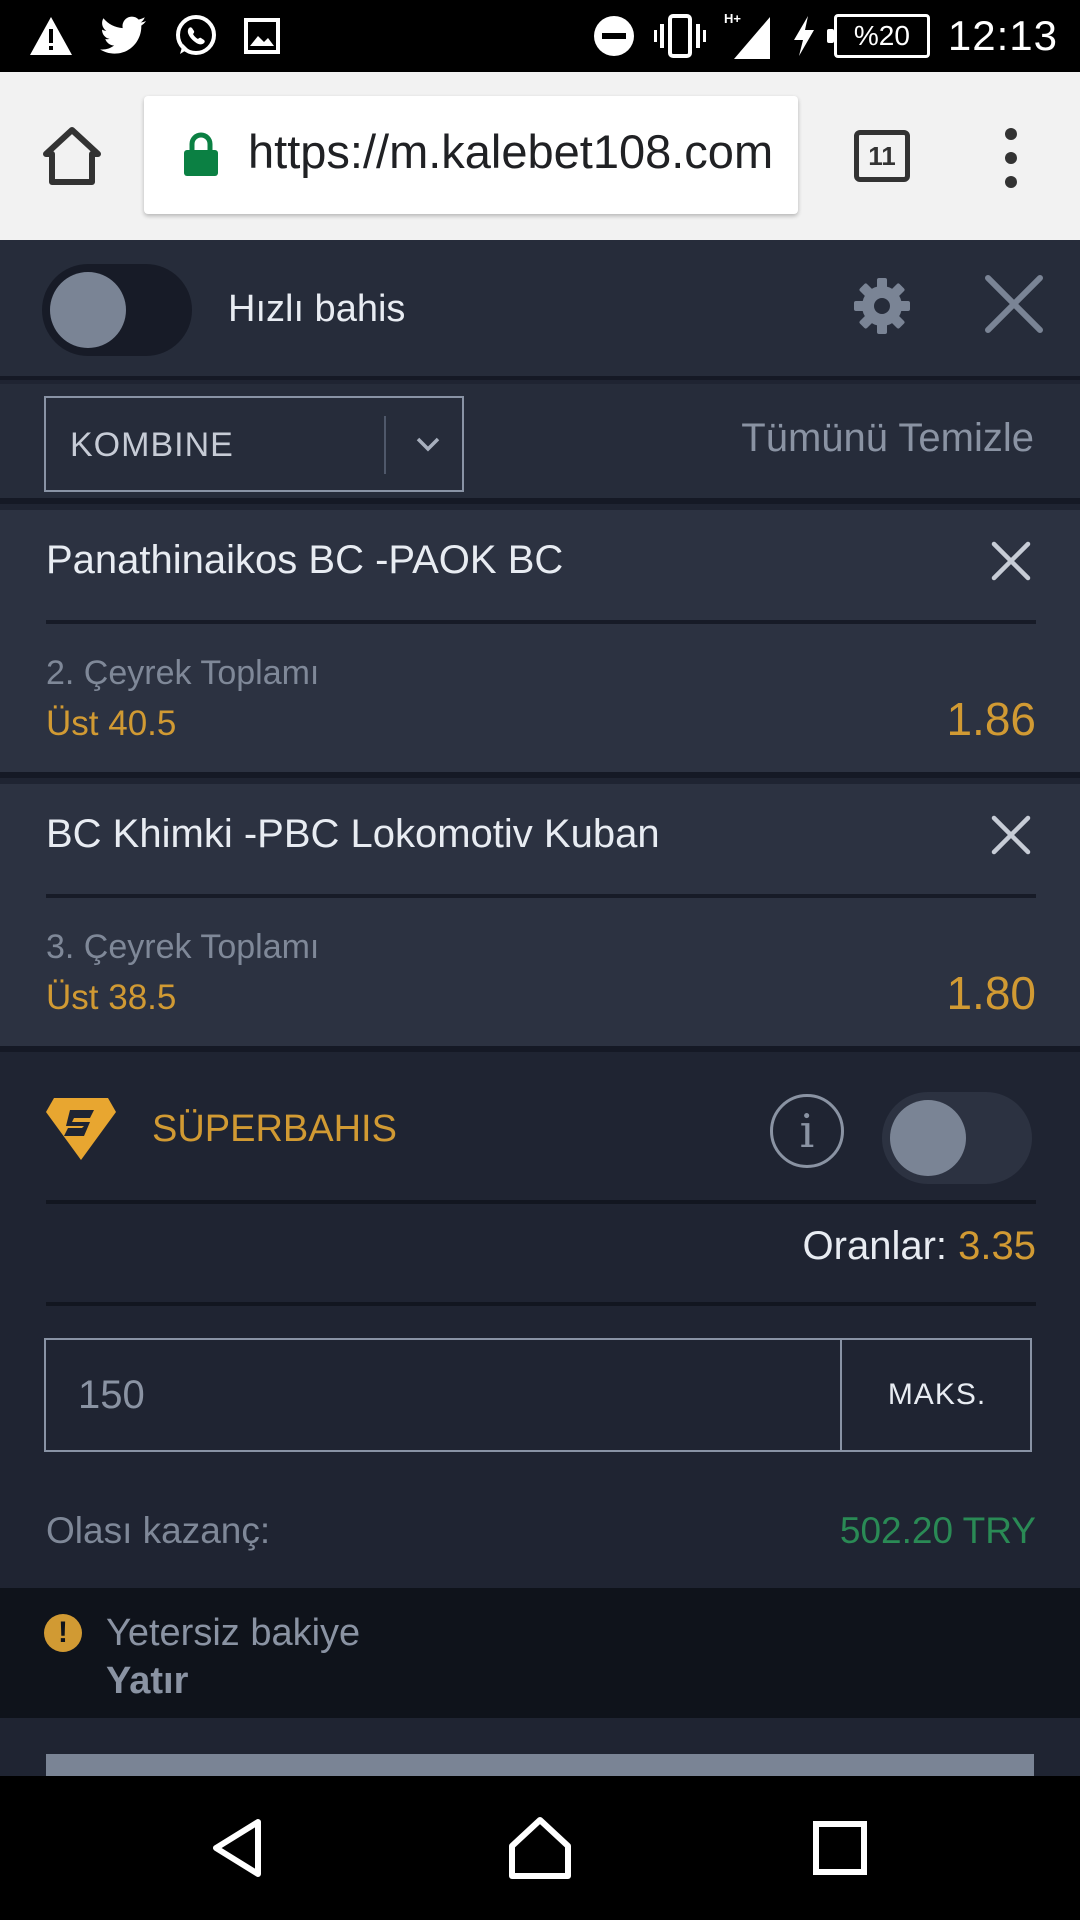  I want to click on clock: 12:13, so click(1002, 35).